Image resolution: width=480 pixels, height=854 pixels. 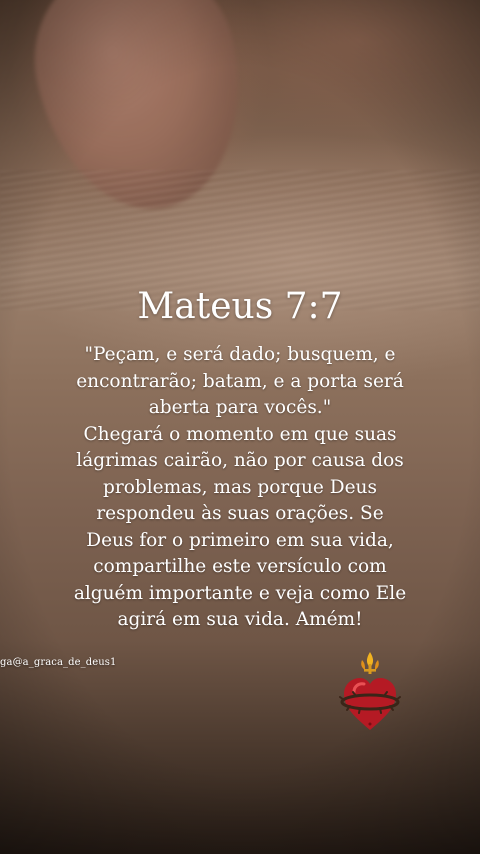 What do you see at coordinates (370, 692) in the screenshot?
I see `sacred-heart-icon` at bounding box center [370, 692].